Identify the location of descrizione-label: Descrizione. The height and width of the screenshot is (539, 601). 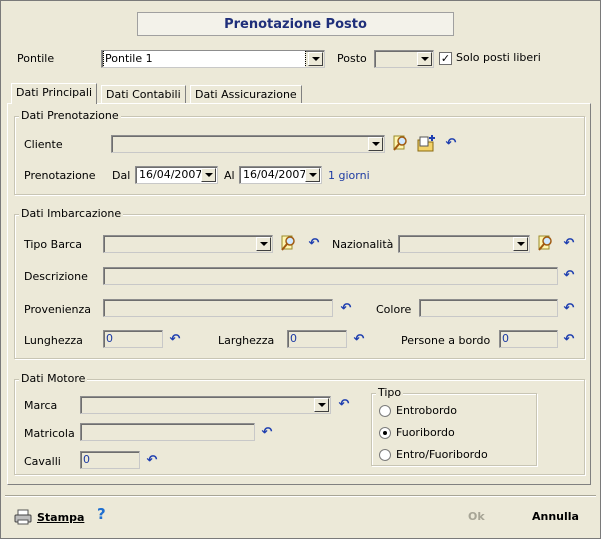
(56, 276).